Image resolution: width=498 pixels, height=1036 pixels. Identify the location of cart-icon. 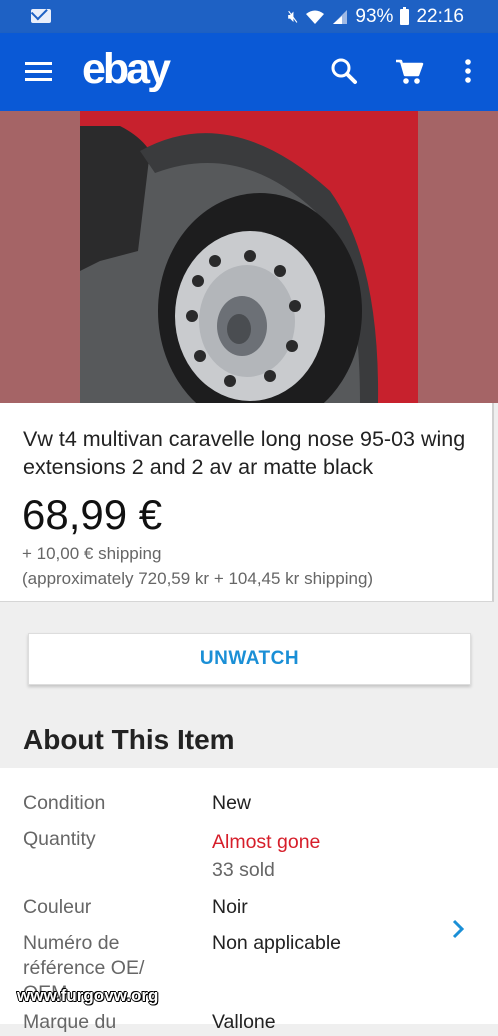
(409, 71).